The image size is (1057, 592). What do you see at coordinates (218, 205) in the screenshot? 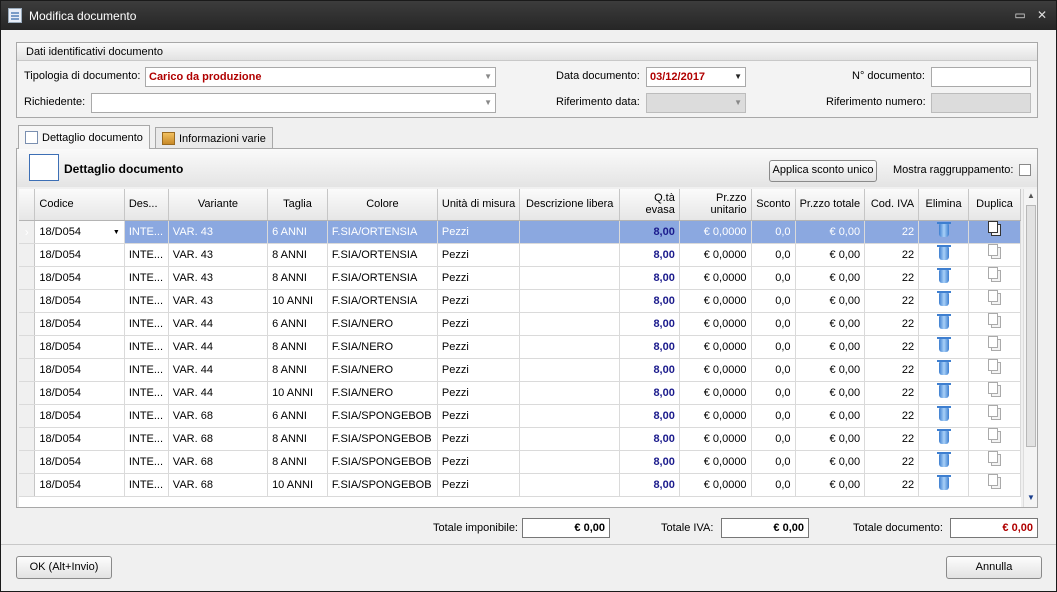
I see `column-header-variante: Variante` at bounding box center [218, 205].